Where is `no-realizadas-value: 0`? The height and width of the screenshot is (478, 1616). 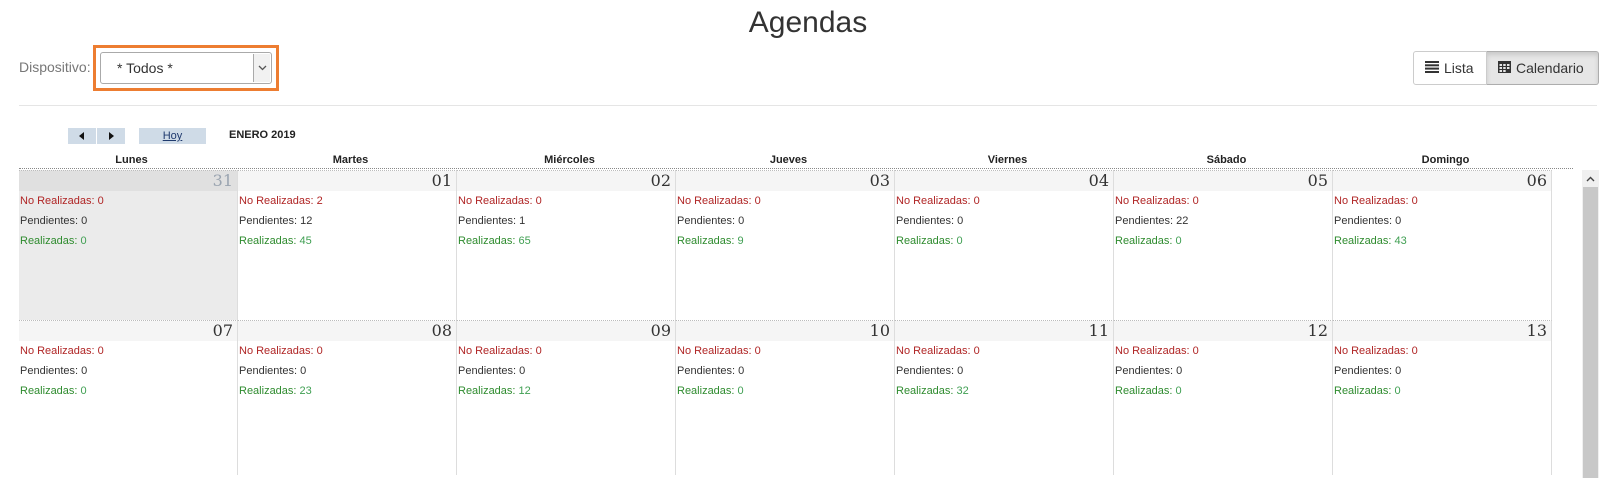
no-realizadas-value: 0 is located at coordinates (976, 201).